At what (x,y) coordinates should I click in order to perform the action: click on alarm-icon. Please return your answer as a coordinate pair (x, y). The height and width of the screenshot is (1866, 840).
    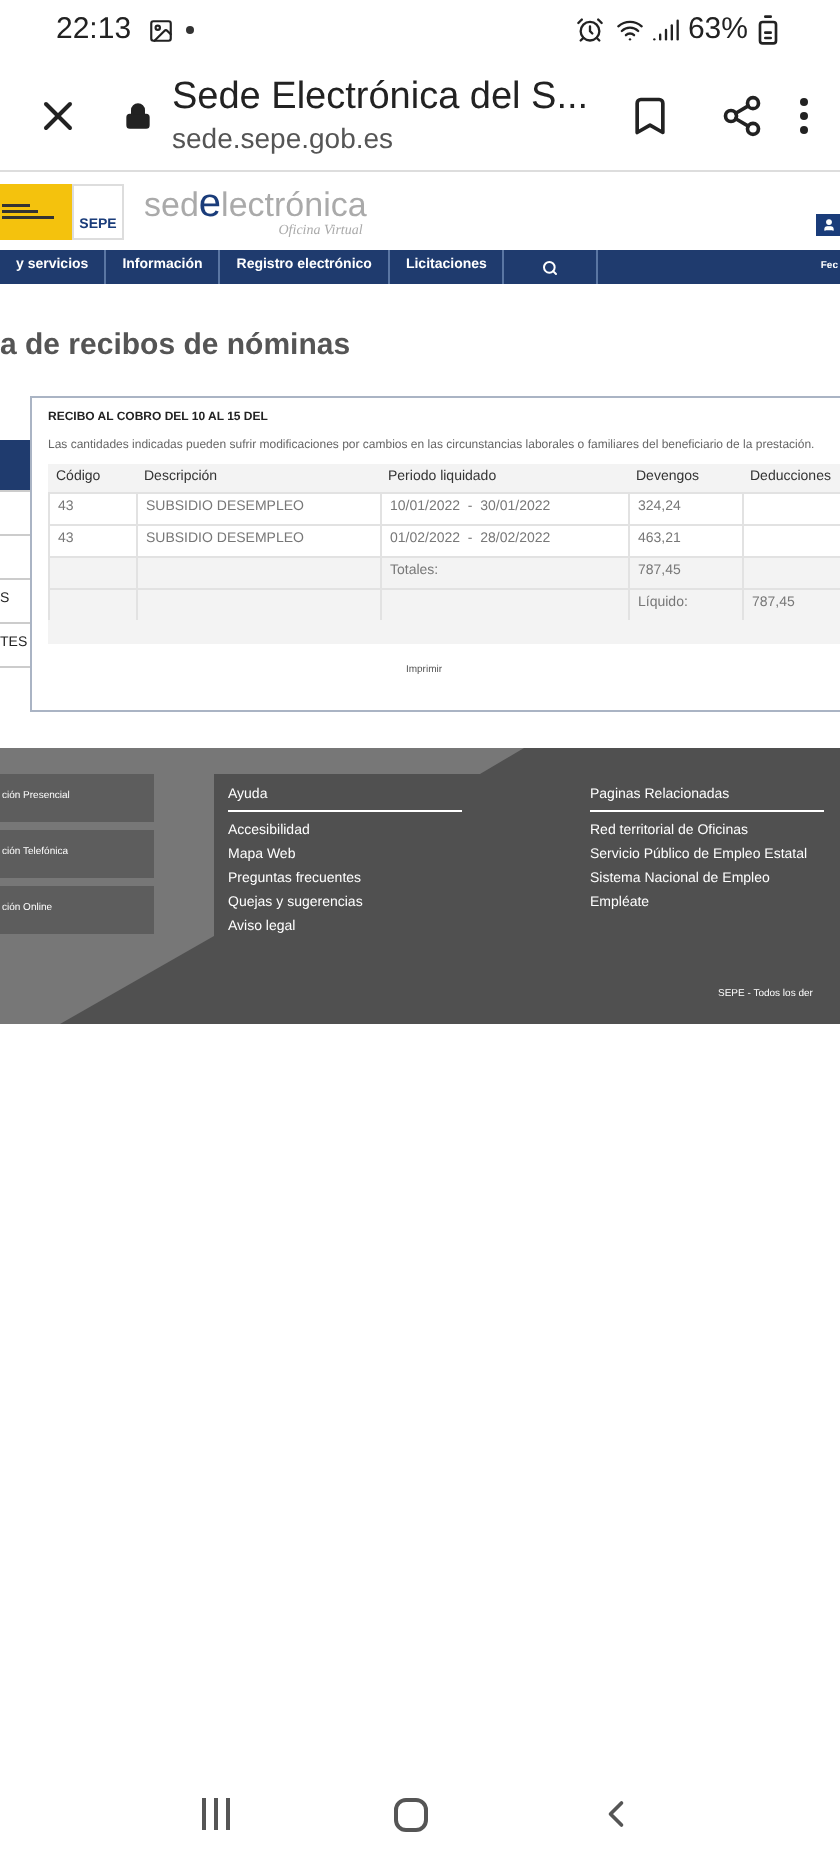
    Looking at the image, I should click on (589, 30).